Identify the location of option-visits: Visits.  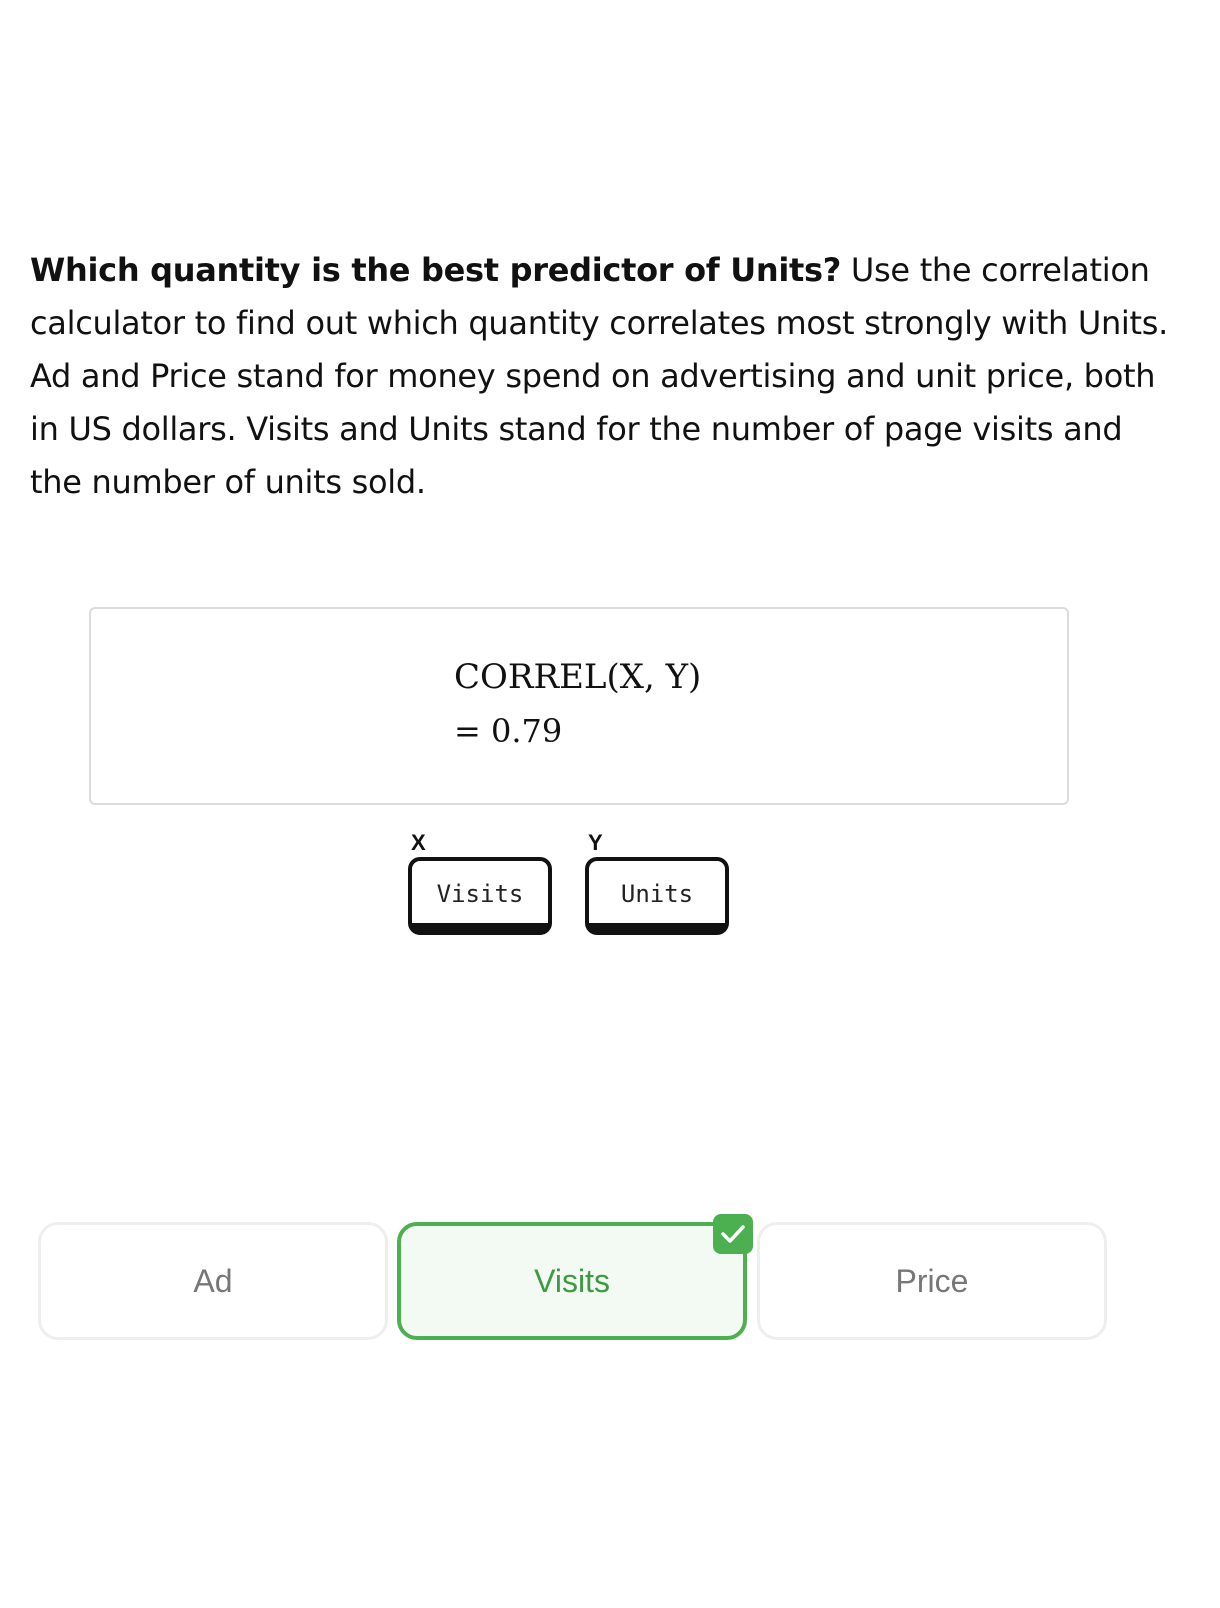
(575, 1277).